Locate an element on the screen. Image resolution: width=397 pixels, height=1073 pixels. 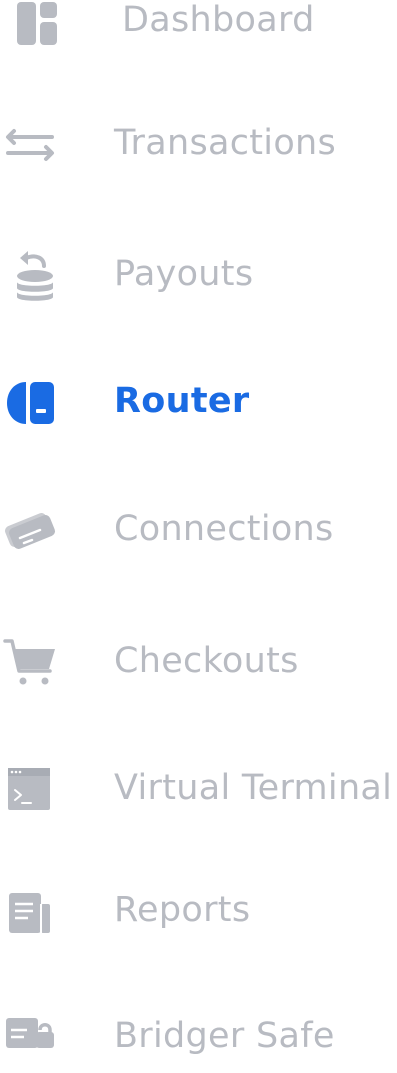
sidebar-item-dashboard: Dashboard is located at coordinates (198, 30).